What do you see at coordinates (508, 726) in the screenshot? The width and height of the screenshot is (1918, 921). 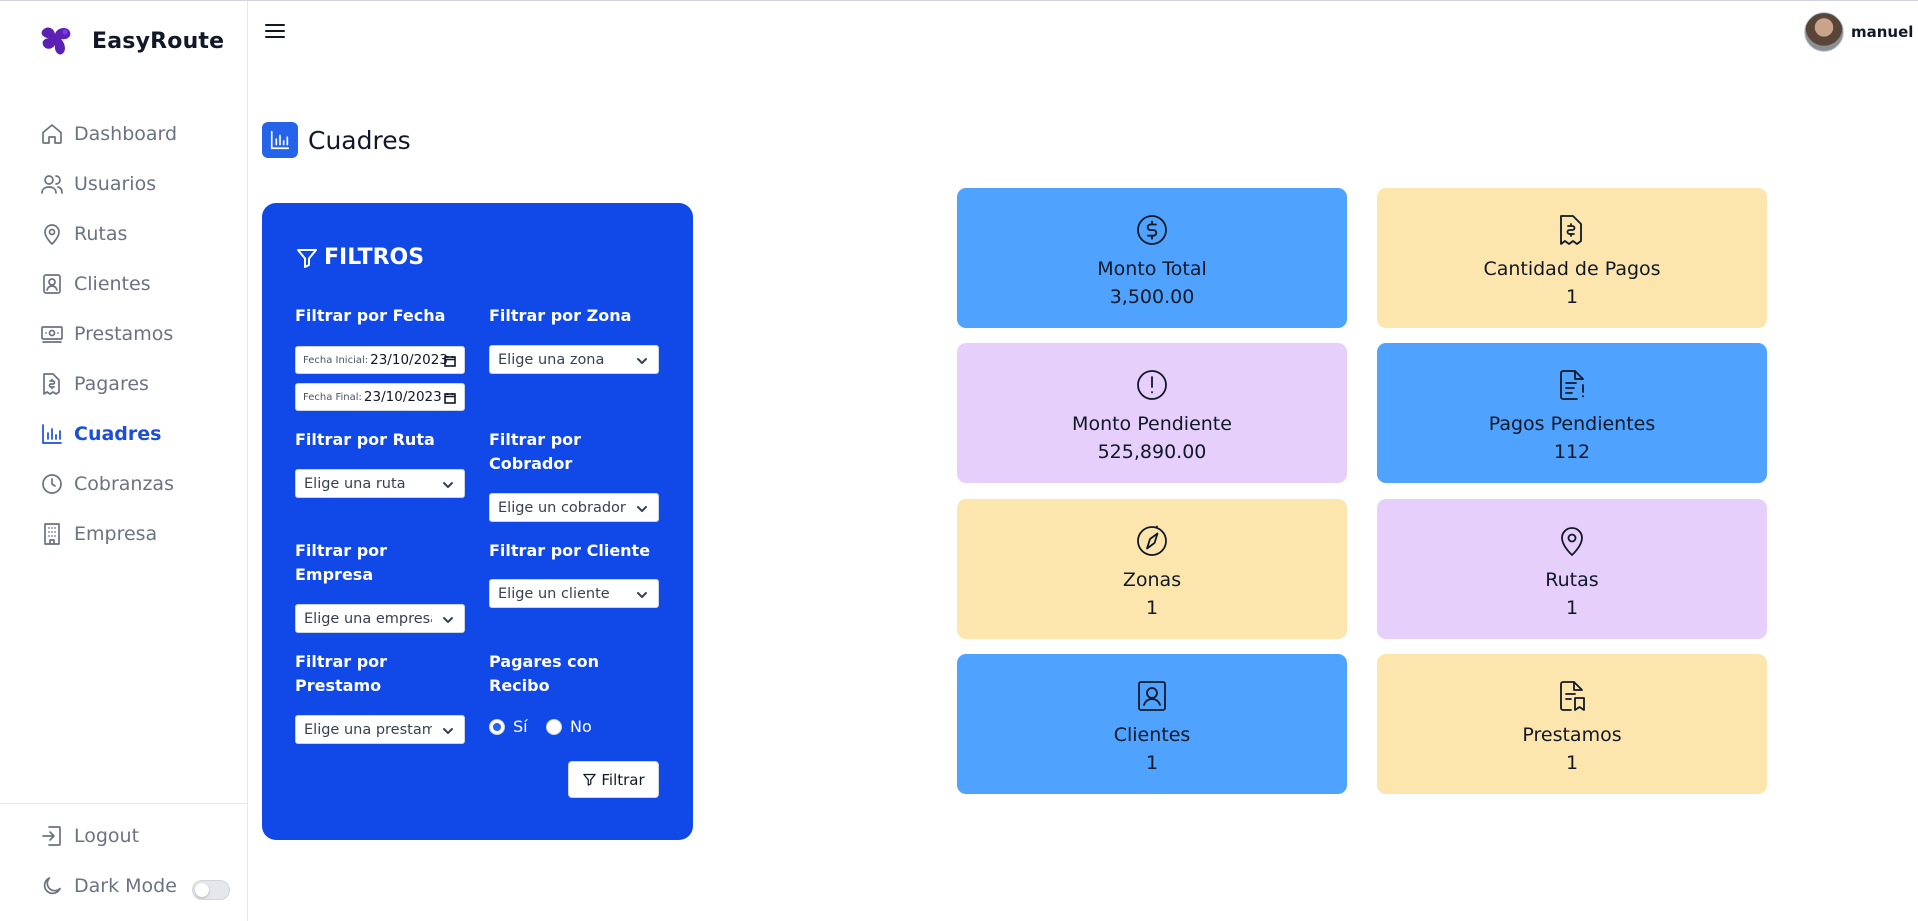 I see `recibo-radio-si: Sí` at bounding box center [508, 726].